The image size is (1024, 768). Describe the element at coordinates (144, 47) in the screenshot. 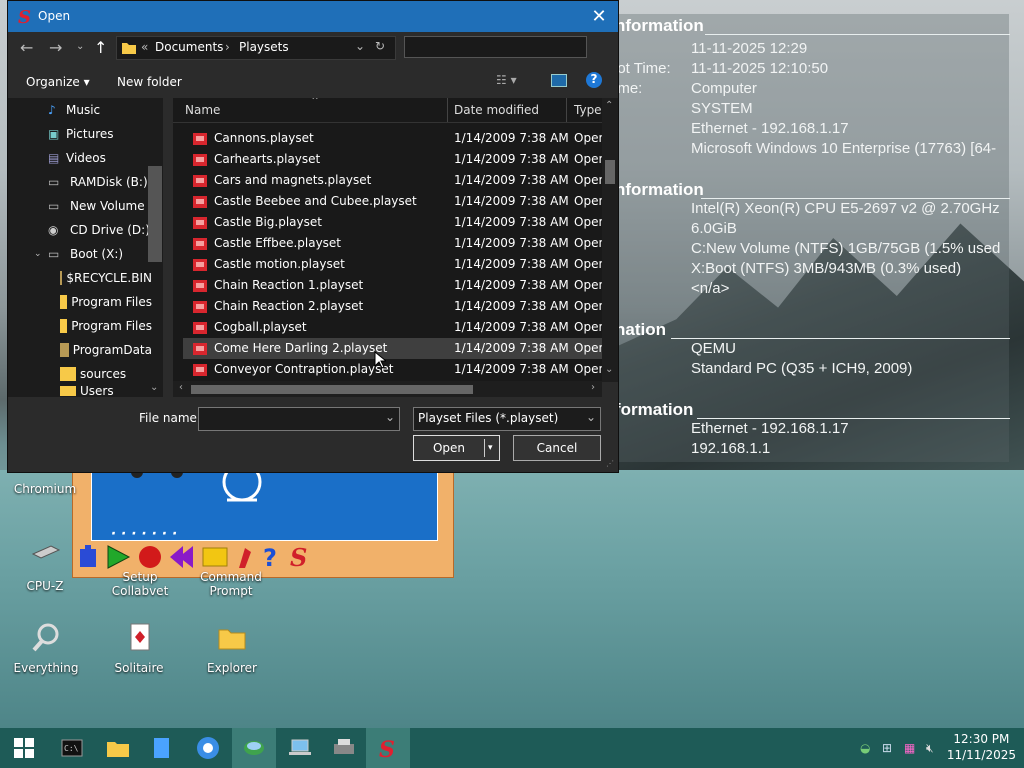

I see `breadcrumb-overflow-icon: «` at that location.